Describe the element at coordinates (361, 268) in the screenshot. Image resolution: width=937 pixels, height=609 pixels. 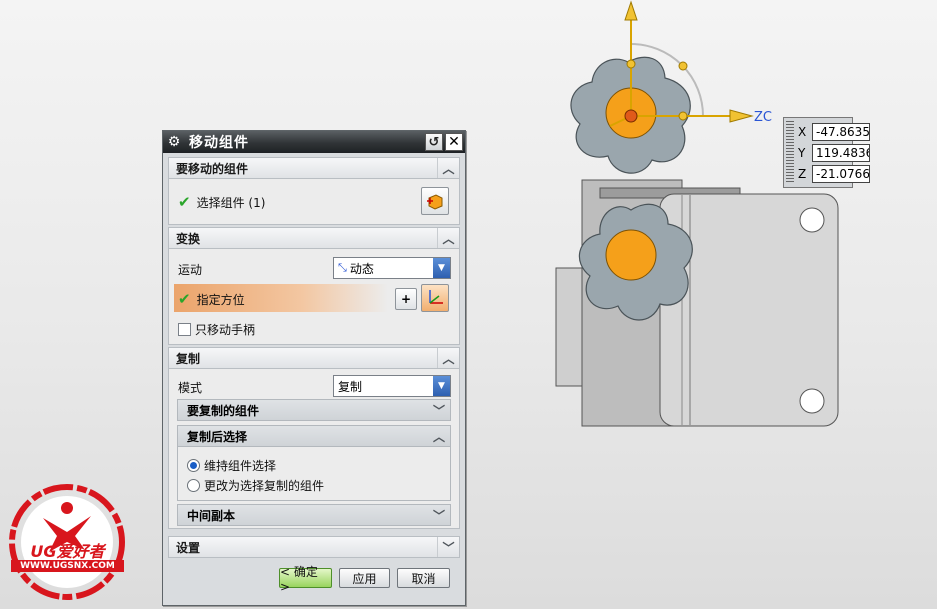
I see `motion-select-value: 动态` at that location.